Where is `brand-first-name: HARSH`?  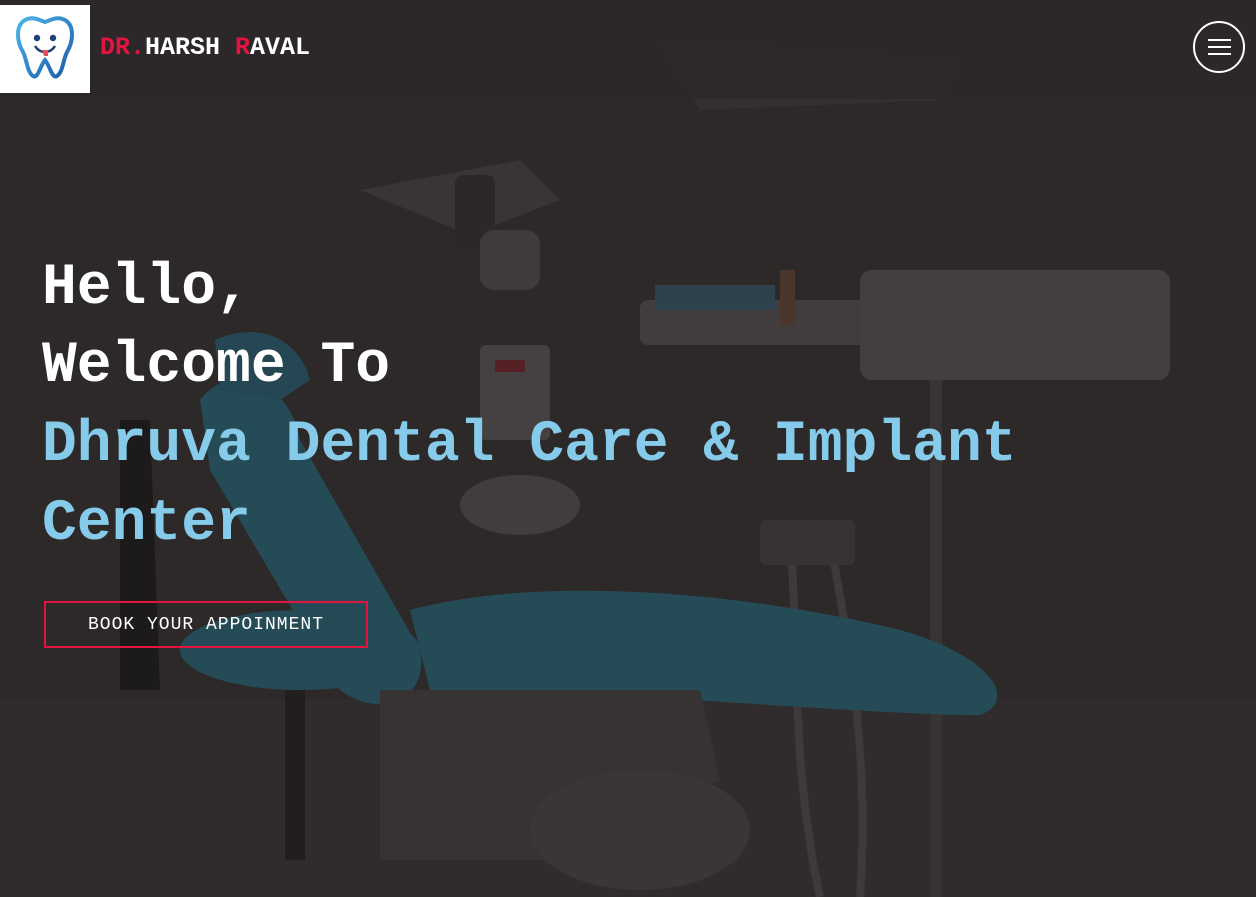 brand-first-name: HARSH is located at coordinates (190, 47).